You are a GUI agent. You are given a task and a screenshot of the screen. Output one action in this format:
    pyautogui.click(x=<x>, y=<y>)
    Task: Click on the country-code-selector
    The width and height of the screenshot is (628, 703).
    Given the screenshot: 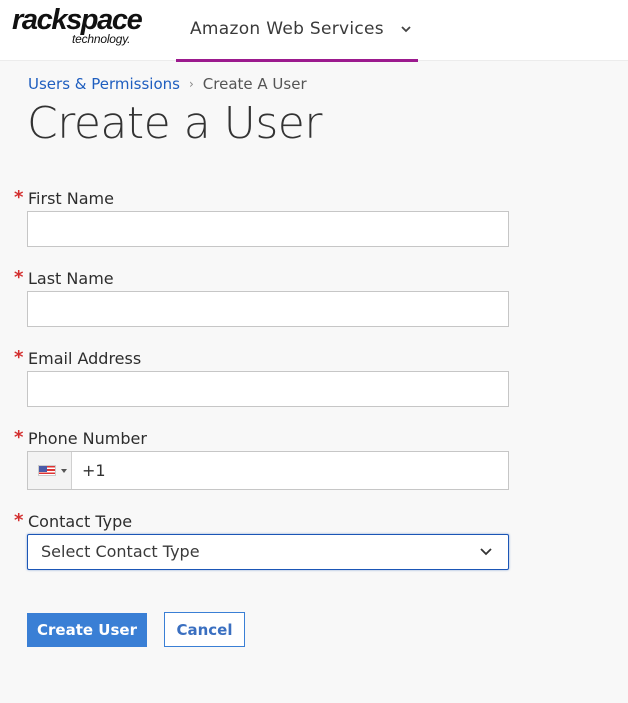 What is the action you would take?
    pyautogui.click(x=50, y=470)
    